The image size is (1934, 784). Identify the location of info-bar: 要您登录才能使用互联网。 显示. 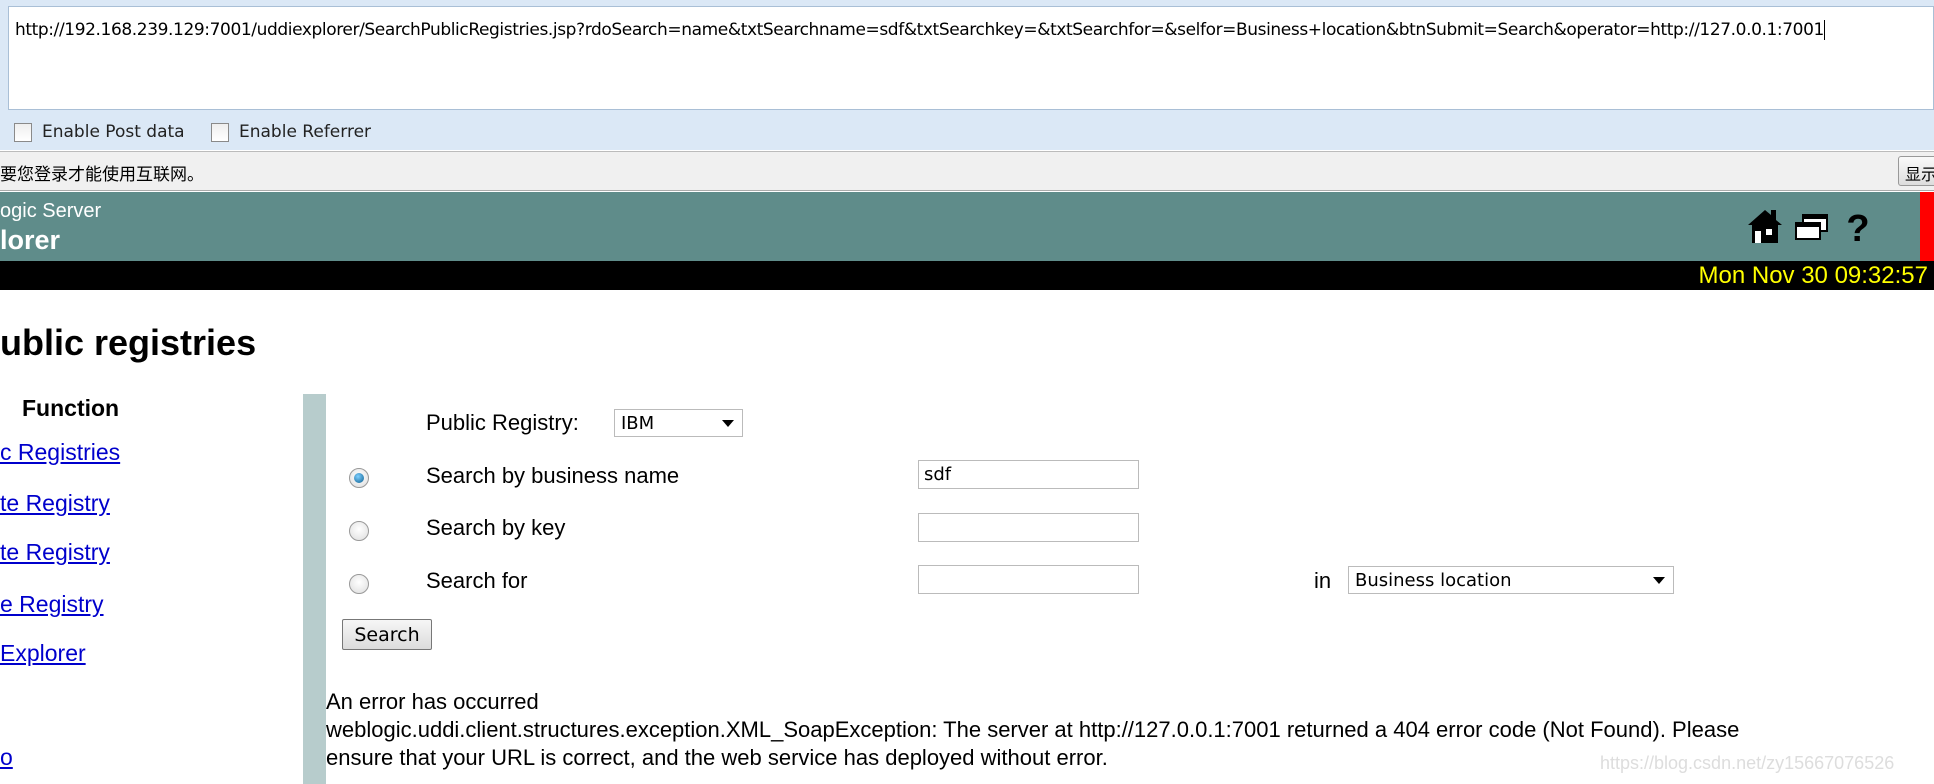
(967, 171).